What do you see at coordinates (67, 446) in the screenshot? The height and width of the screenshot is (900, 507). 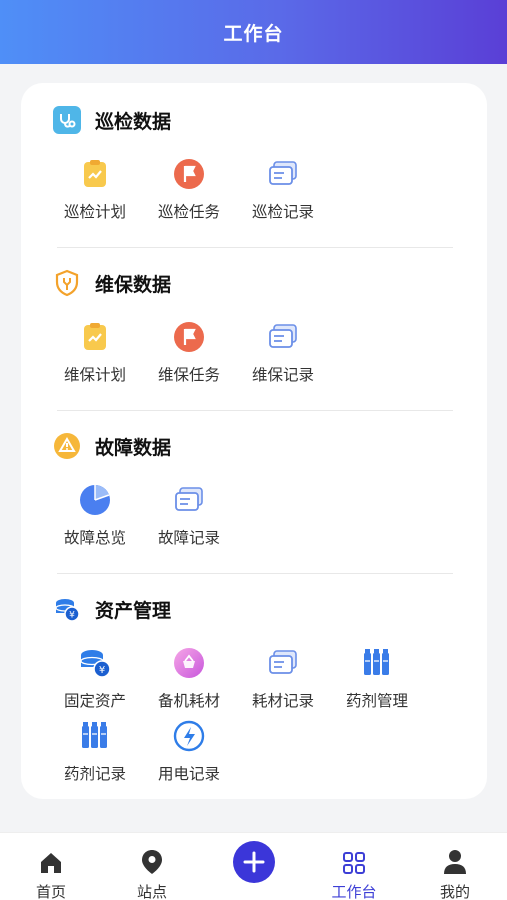 I see `warning-icon` at bounding box center [67, 446].